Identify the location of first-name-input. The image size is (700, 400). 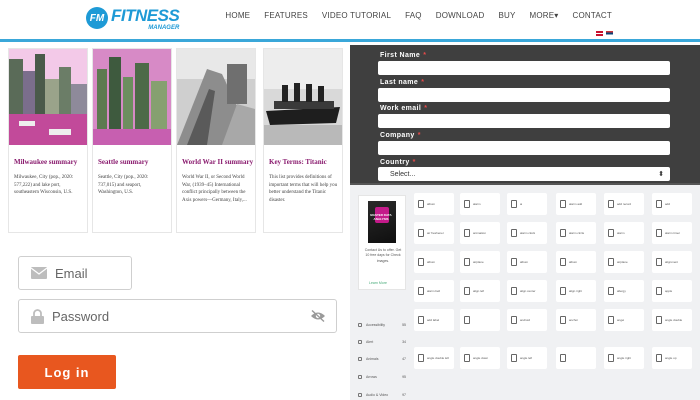
(524, 68).